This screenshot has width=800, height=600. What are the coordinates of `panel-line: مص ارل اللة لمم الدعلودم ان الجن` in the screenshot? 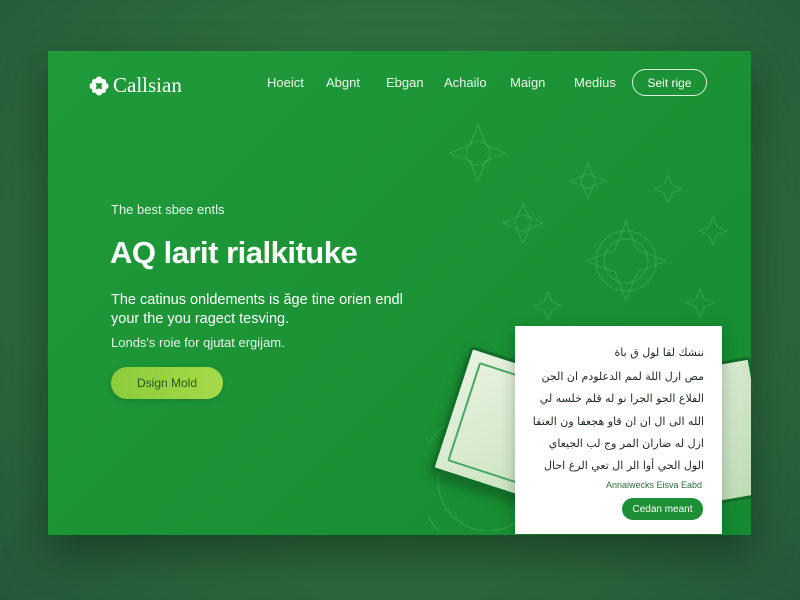 It's located at (622, 376).